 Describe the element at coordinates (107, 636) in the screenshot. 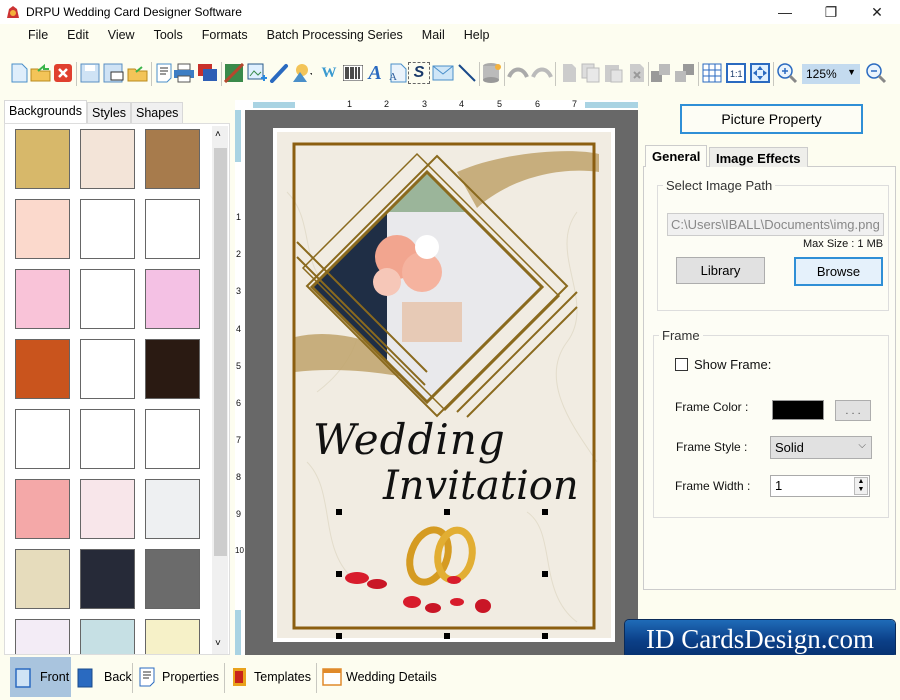

I see `background-thumbnail-blue-dots` at that location.